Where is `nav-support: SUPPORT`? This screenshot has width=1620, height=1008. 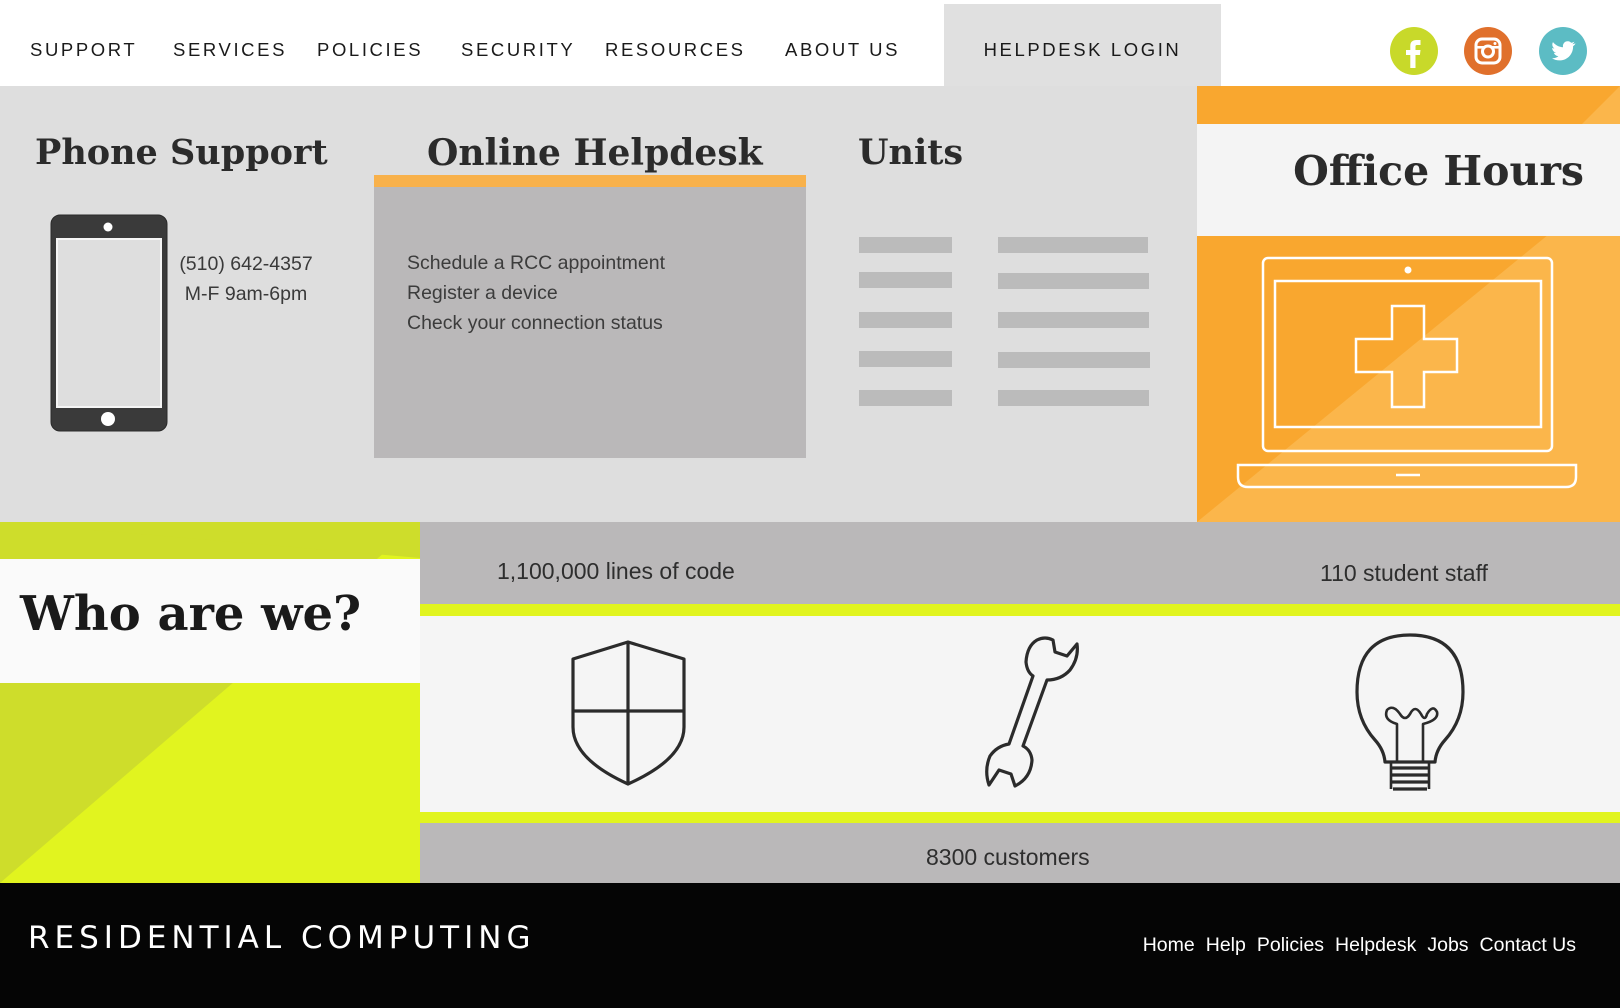
nav-support: SUPPORT is located at coordinates (83, 45).